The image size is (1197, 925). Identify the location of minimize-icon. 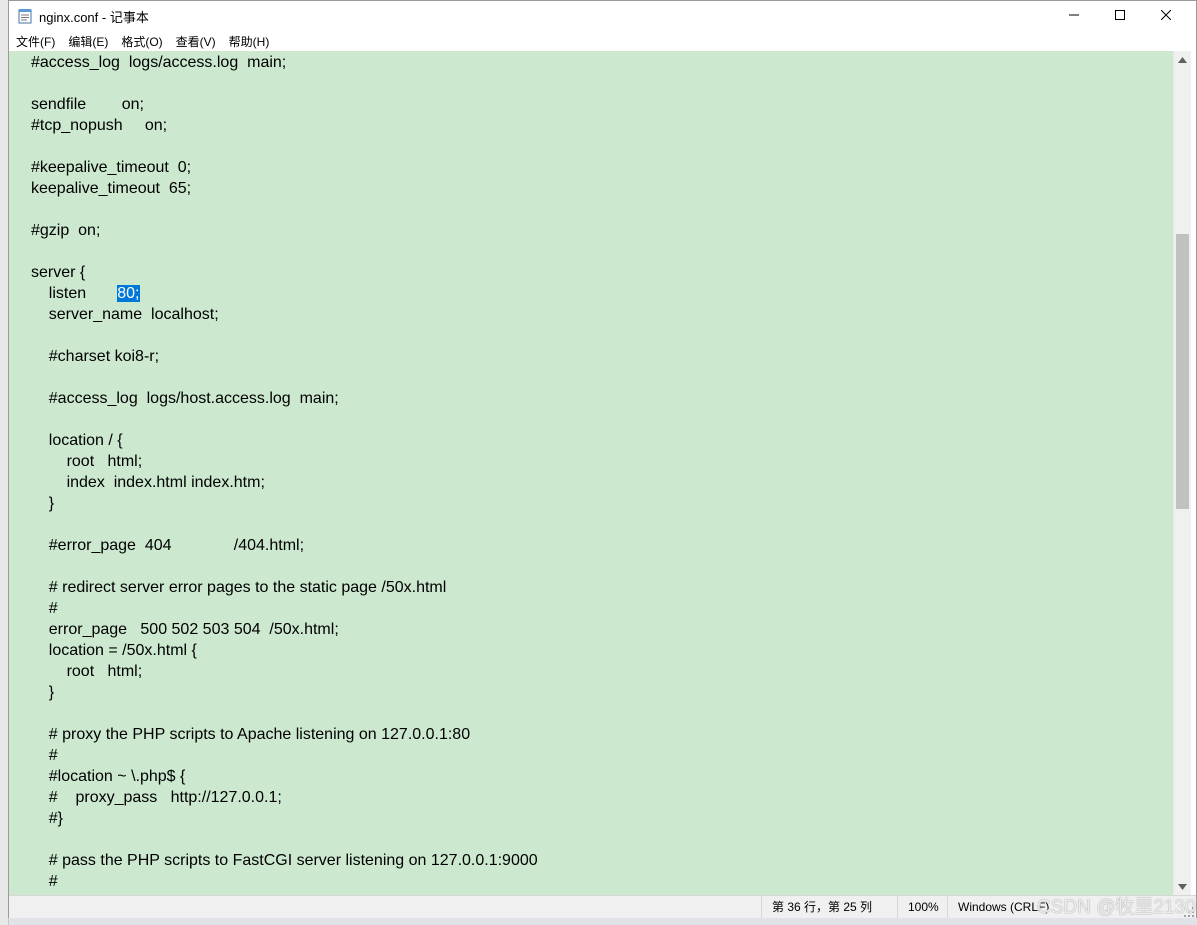
(1074, 16).